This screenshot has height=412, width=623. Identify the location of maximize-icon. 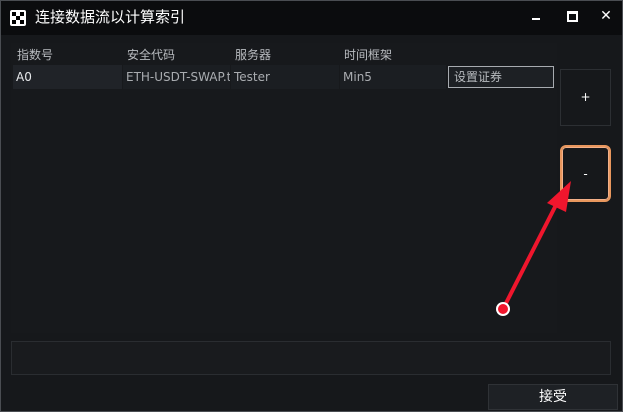
(572, 16).